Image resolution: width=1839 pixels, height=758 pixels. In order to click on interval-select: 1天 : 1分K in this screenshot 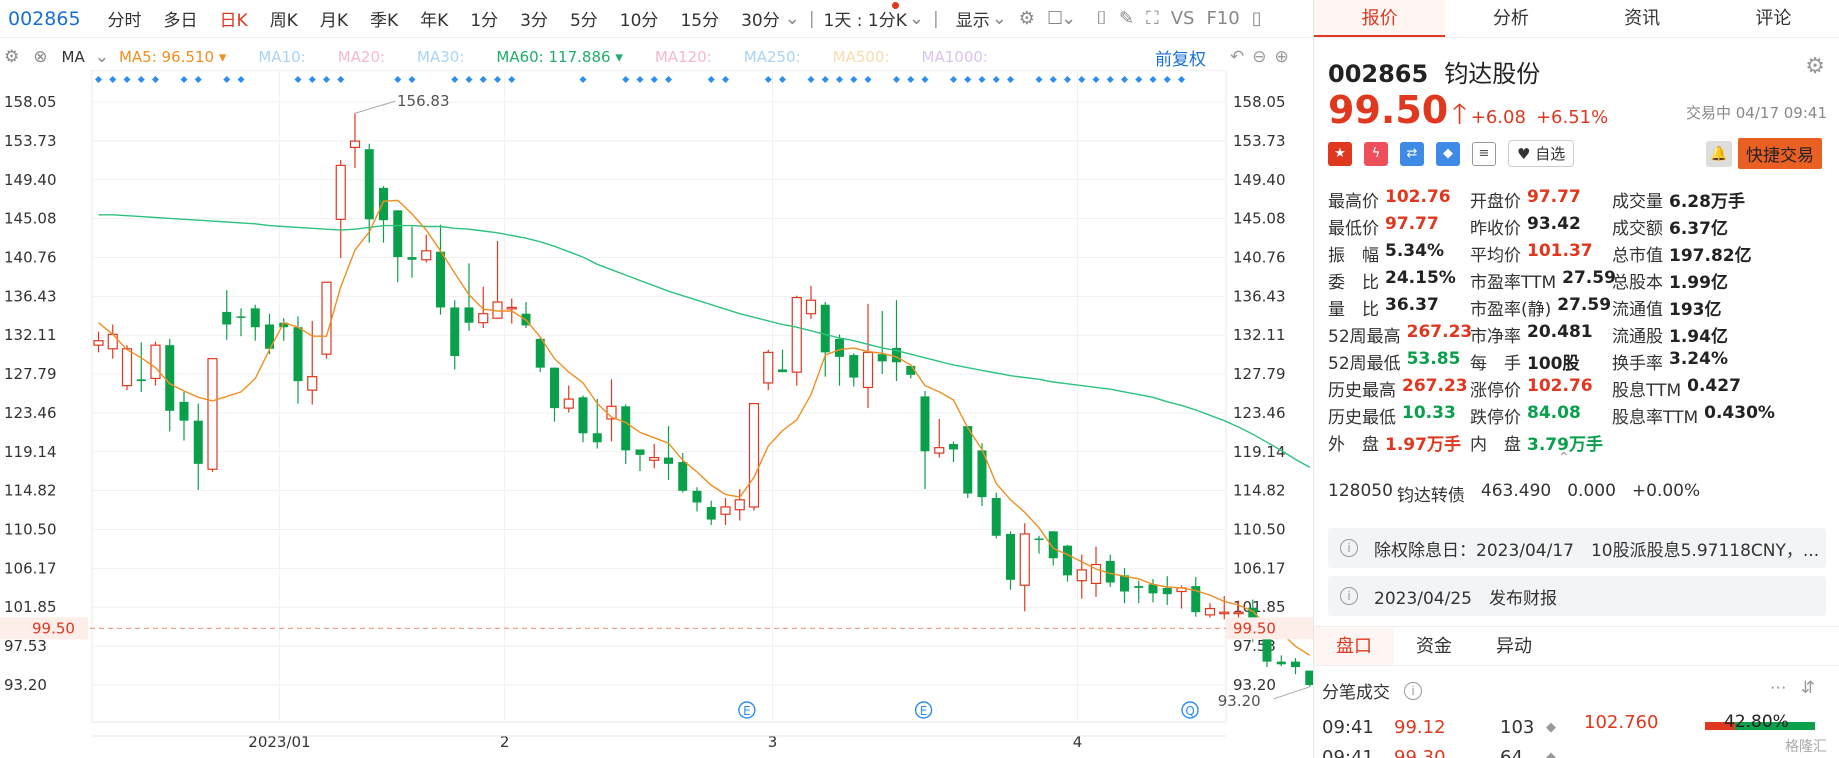, I will do `click(865, 18)`.